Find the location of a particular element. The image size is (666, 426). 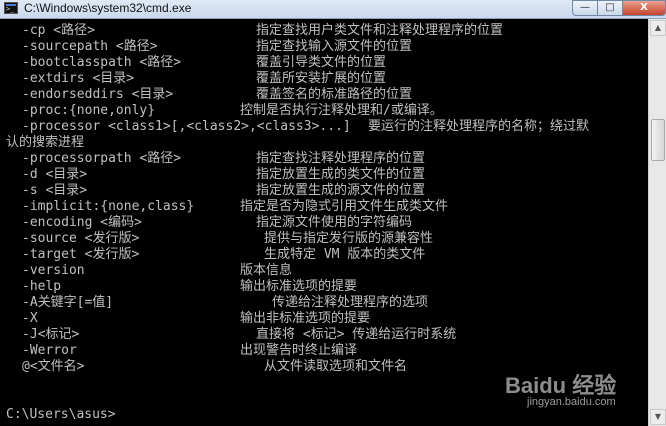

option-endorseddirs: -endorseddirs <目录> is located at coordinates (98, 94).